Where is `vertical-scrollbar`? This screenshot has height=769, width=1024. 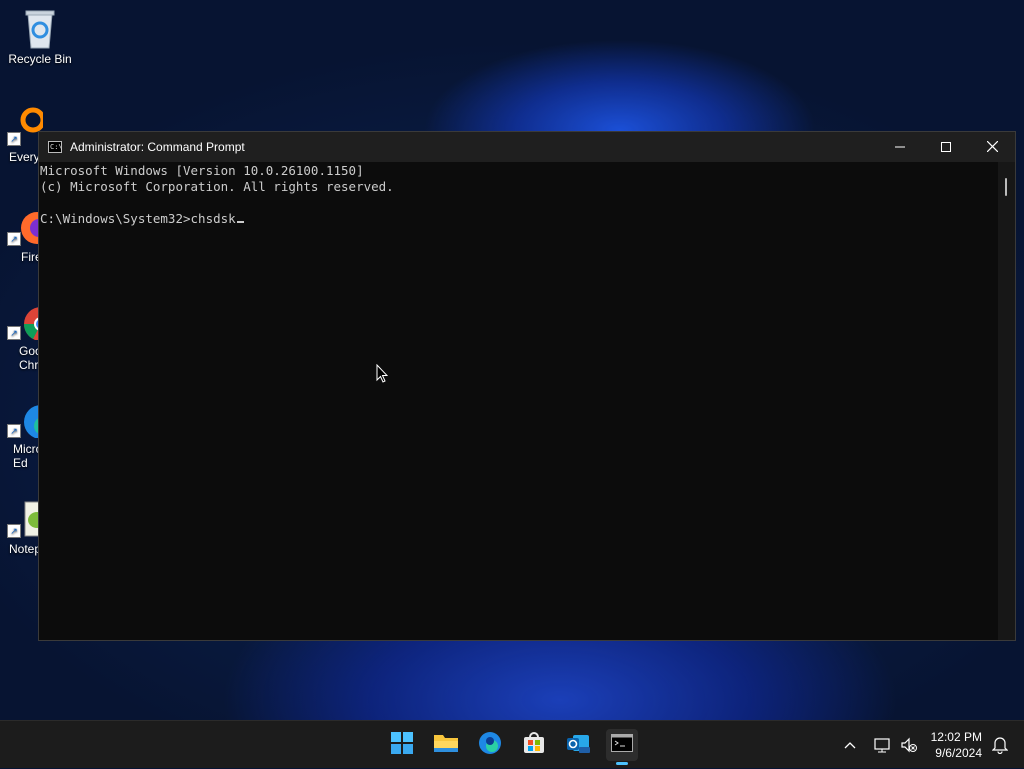
vertical-scrollbar is located at coordinates (1006, 401).